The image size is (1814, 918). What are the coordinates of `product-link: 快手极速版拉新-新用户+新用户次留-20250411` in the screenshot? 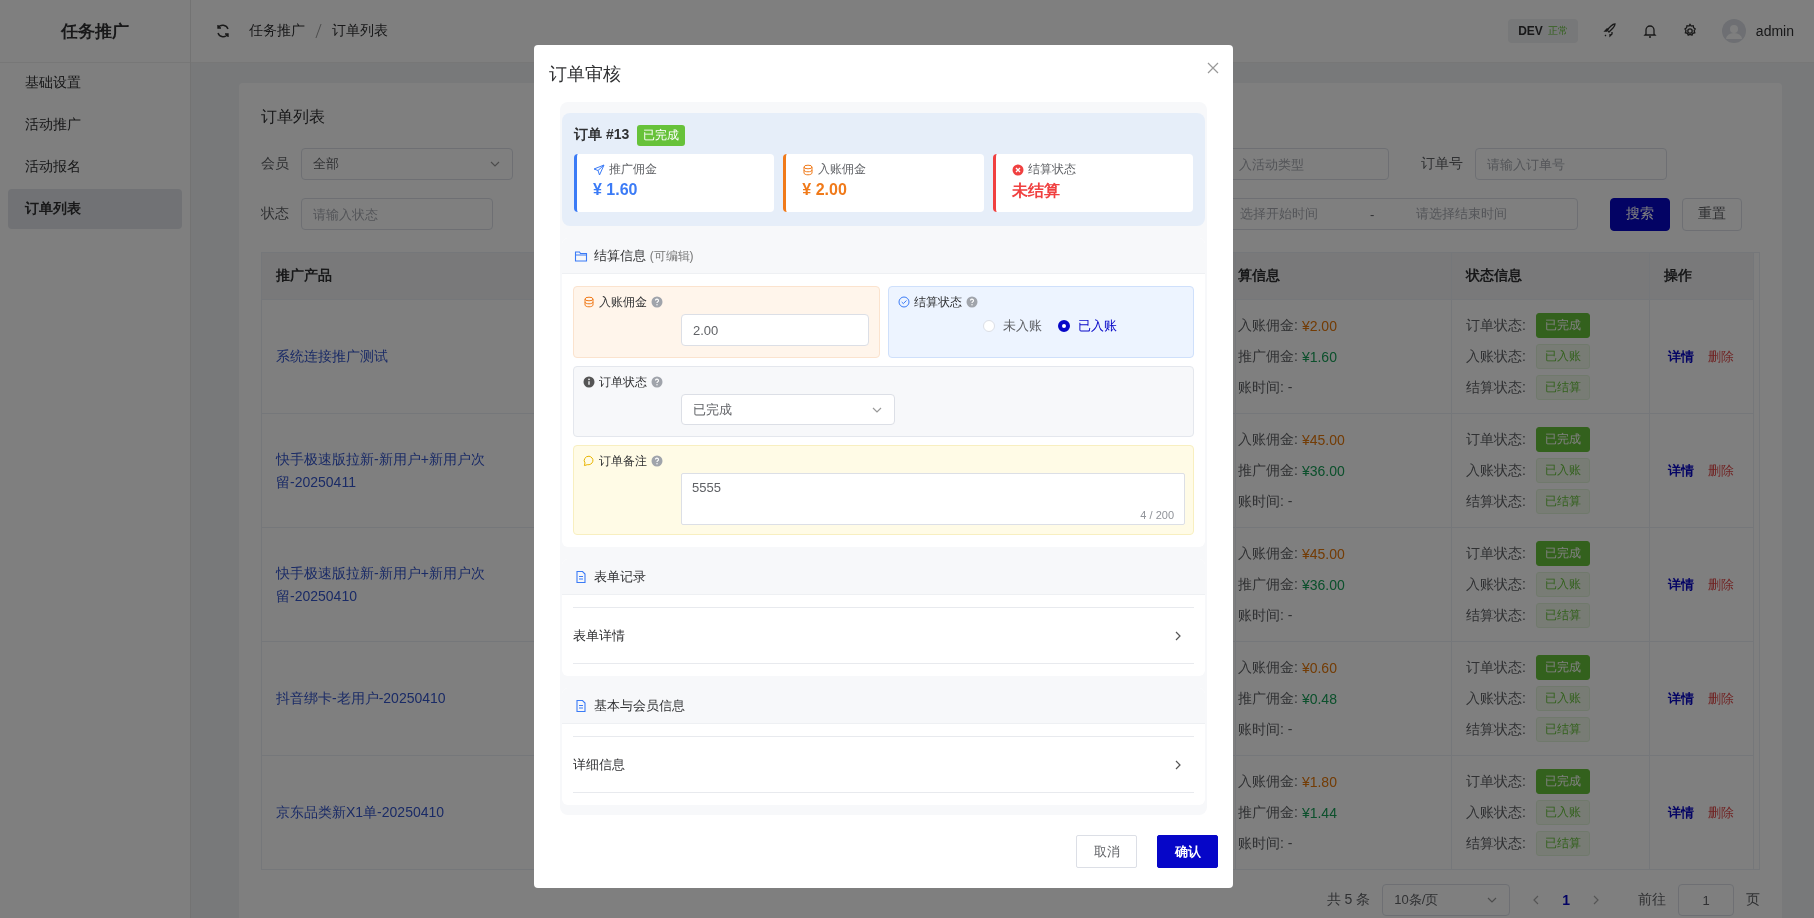 It's located at (386, 470).